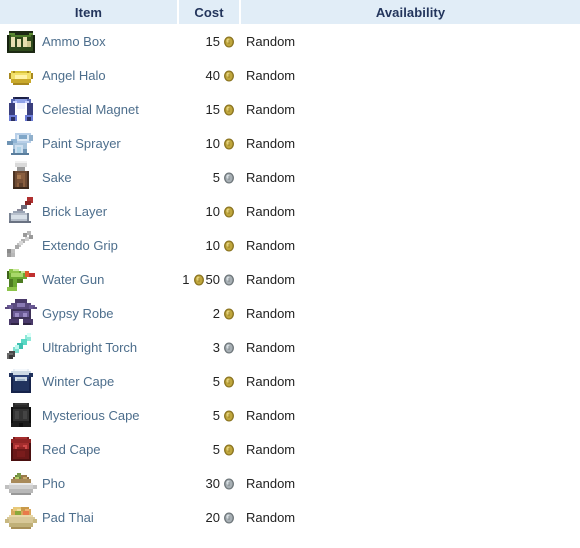 The height and width of the screenshot is (548, 580). I want to click on table-row: Angel Halo 40 Random, so click(290, 75).